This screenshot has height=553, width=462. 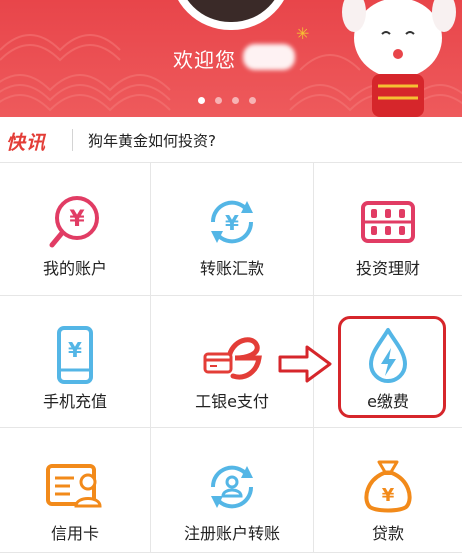 I want to click on abacus-icon, so click(x=388, y=222).